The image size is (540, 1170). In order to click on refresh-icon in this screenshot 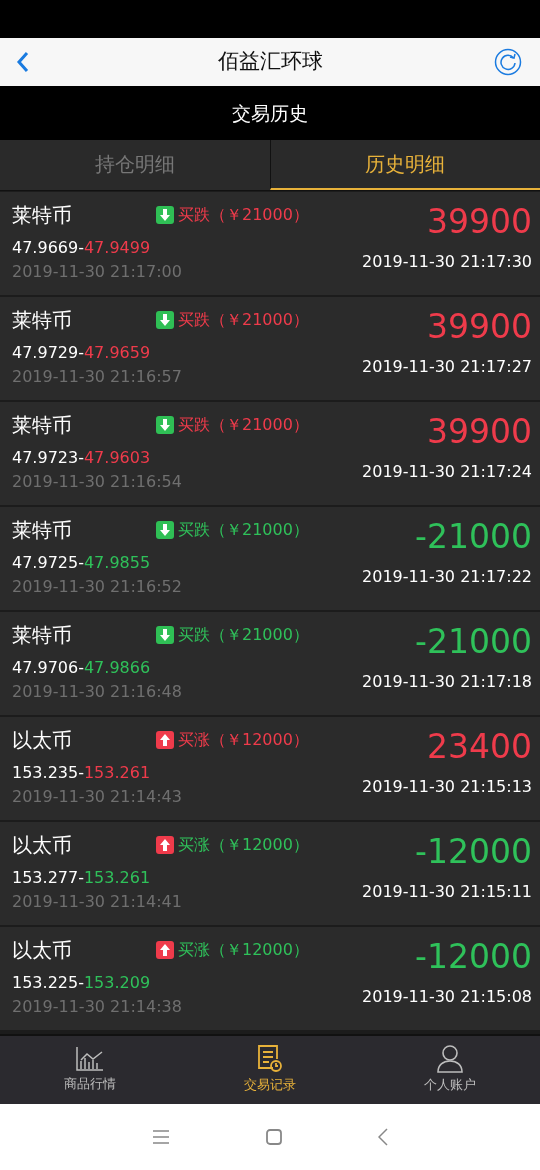, I will do `click(508, 62)`.